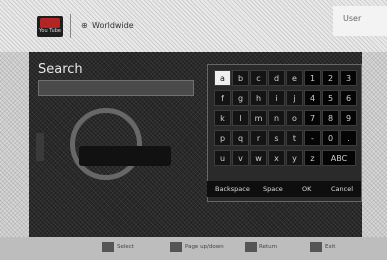 Image resolution: width=387 pixels, height=260 pixels. What do you see at coordinates (222, 118) in the screenshot?
I see `key: k` at bounding box center [222, 118].